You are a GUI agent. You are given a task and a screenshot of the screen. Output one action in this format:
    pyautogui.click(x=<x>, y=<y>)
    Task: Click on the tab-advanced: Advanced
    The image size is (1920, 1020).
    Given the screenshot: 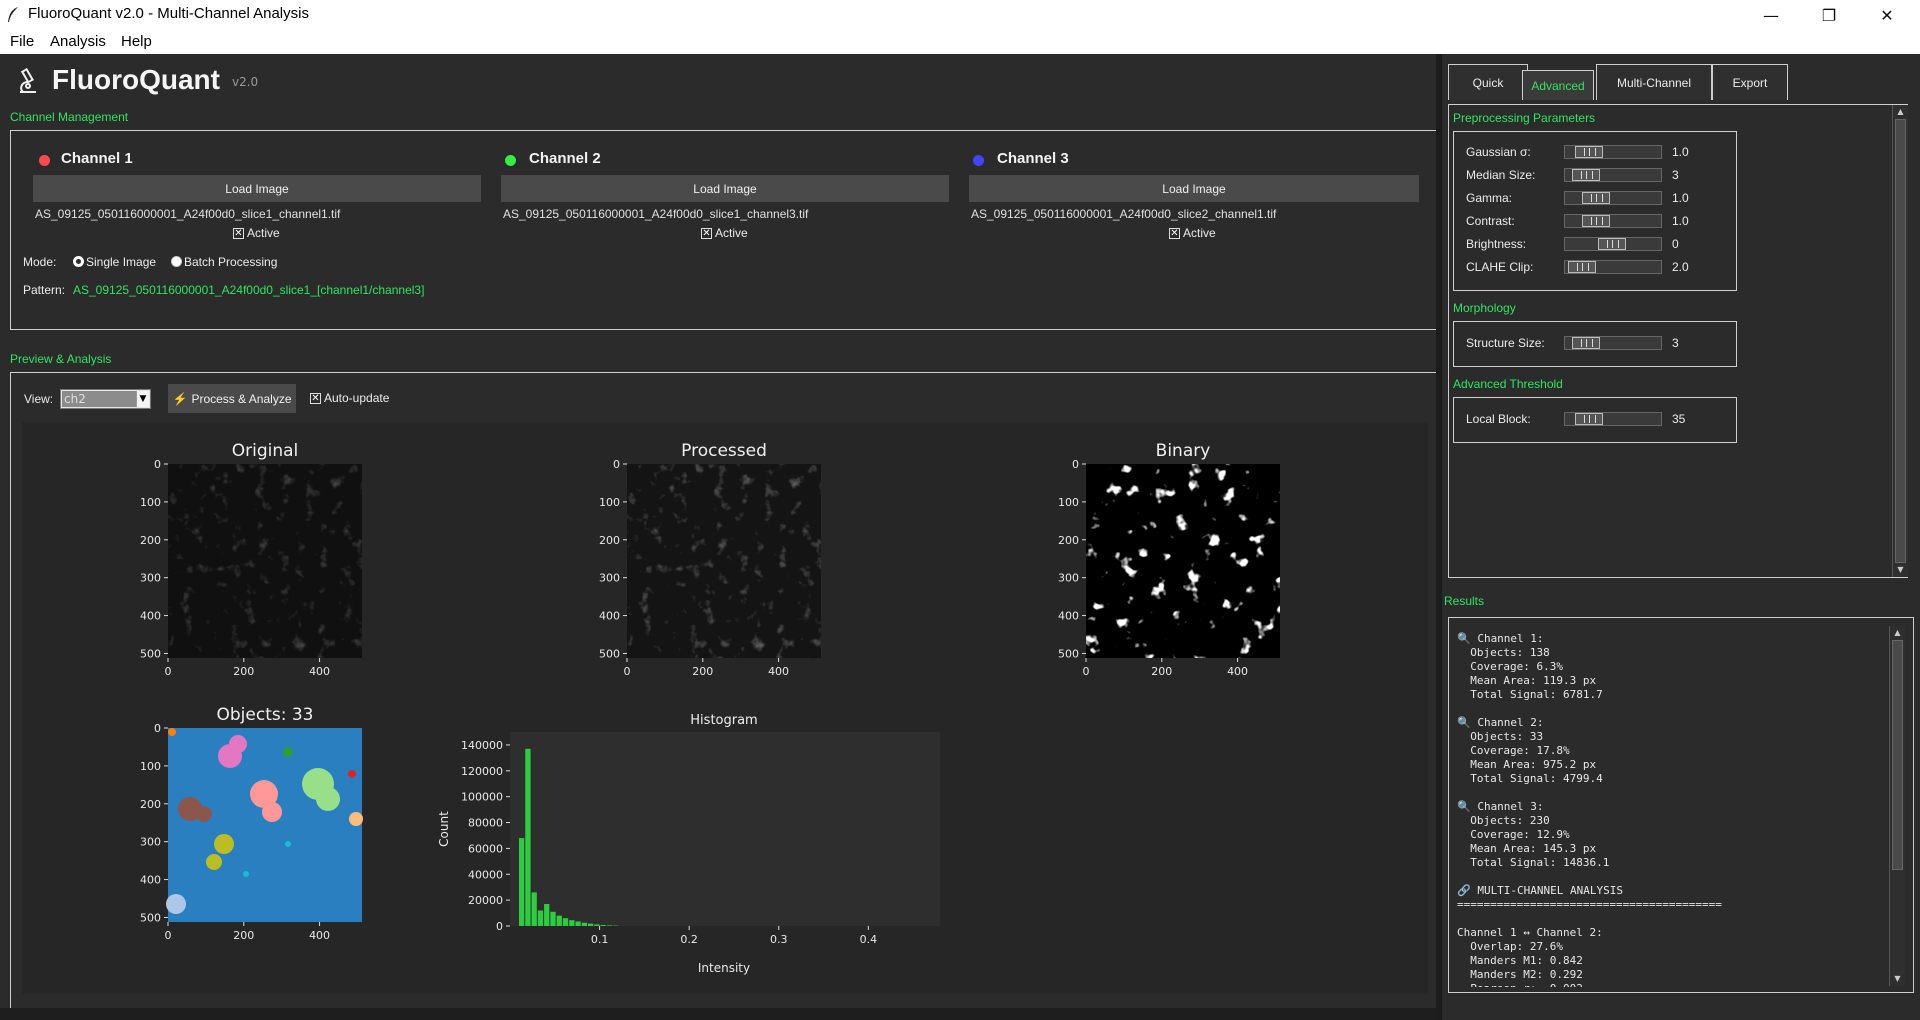 What is the action you would take?
    pyautogui.click(x=1558, y=85)
    